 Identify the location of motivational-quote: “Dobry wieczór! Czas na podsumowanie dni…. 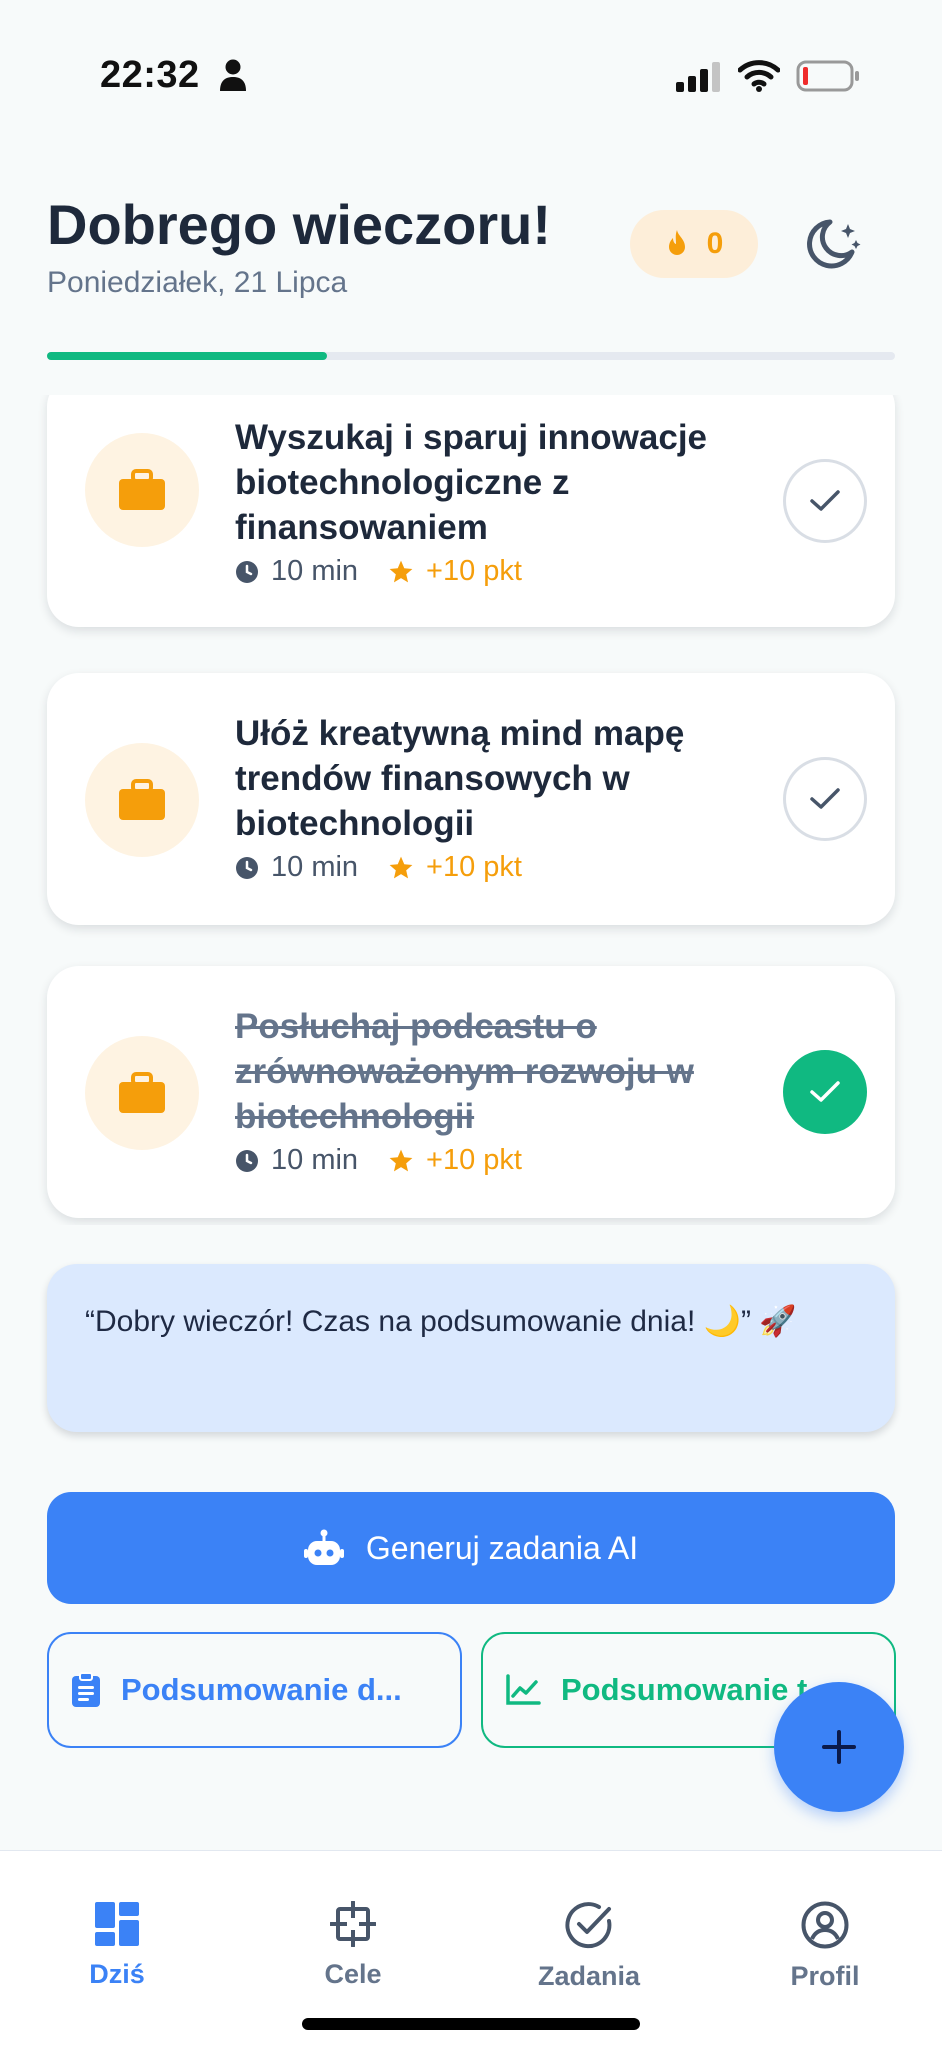
(471, 1348).